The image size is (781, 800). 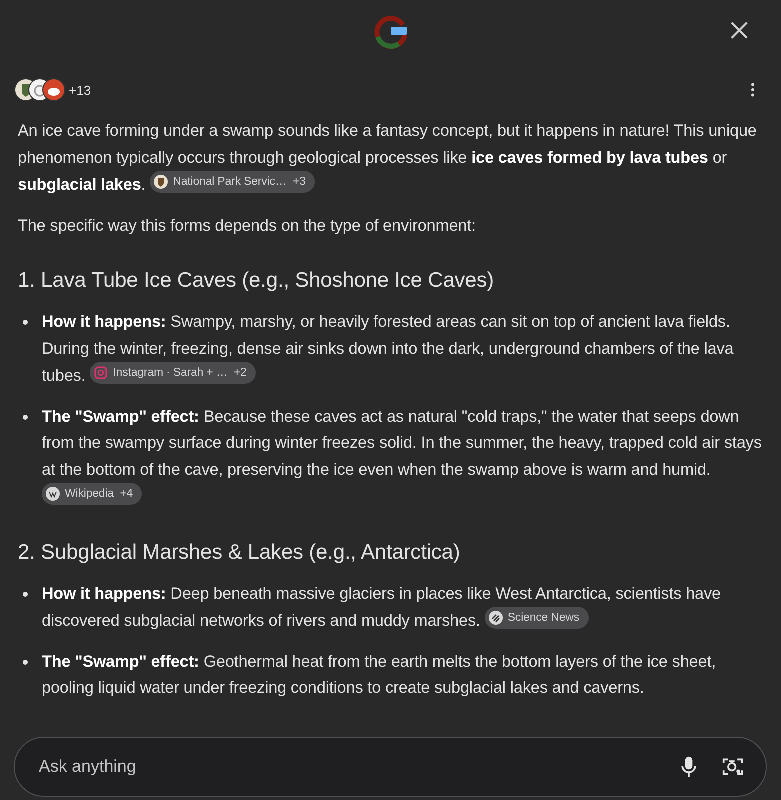 What do you see at coordinates (753, 90) in the screenshot?
I see `more-options-icon` at bounding box center [753, 90].